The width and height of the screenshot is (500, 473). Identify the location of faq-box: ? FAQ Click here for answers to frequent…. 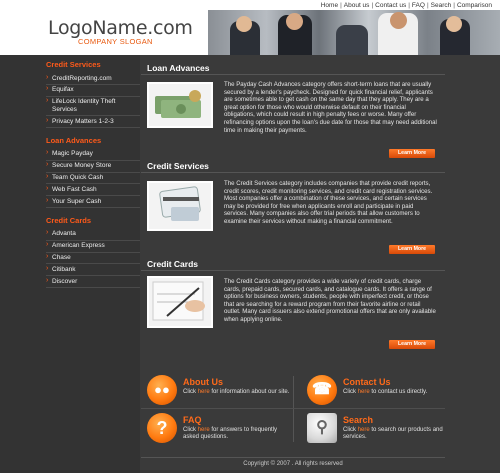
(217, 428).